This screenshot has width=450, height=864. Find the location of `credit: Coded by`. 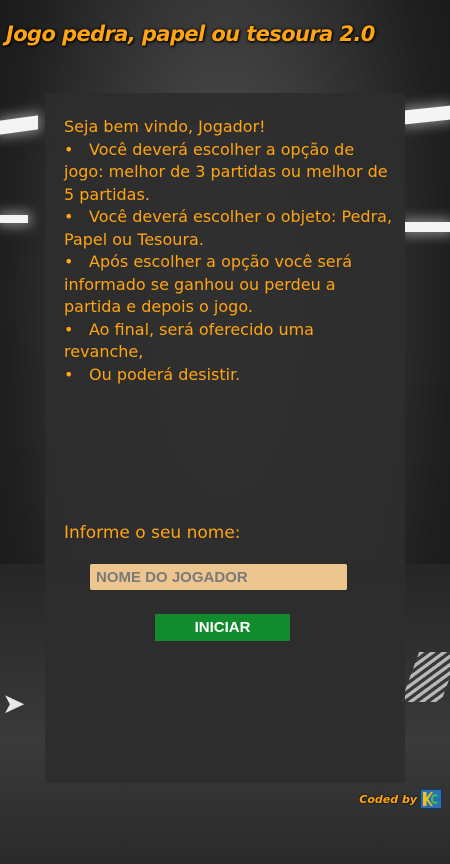

credit: Coded by is located at coordinates (400, 799).